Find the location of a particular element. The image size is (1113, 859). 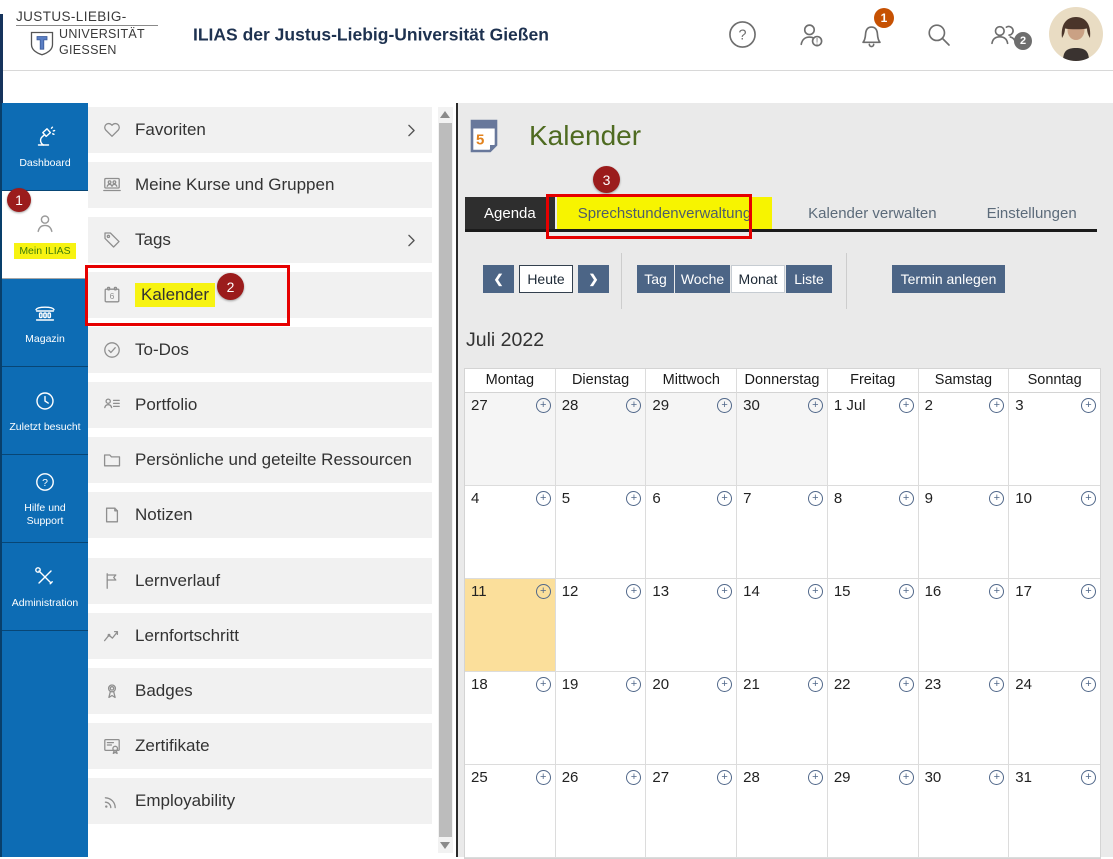

tab-kalender-verwalten: Kalender verwalten is located at coordinates (872, 213).